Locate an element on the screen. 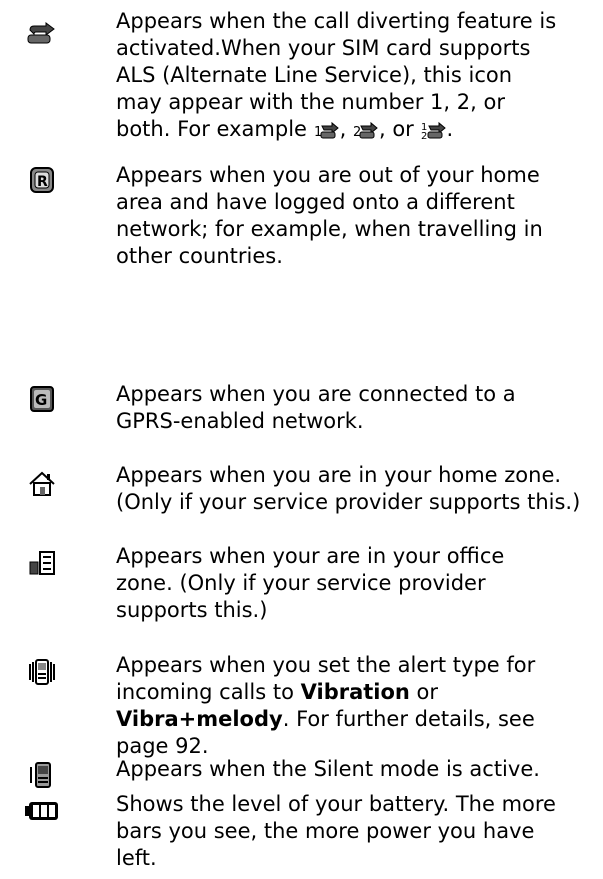 The image size is (603, 879). text-span: , is located at coordinates (346, 129).